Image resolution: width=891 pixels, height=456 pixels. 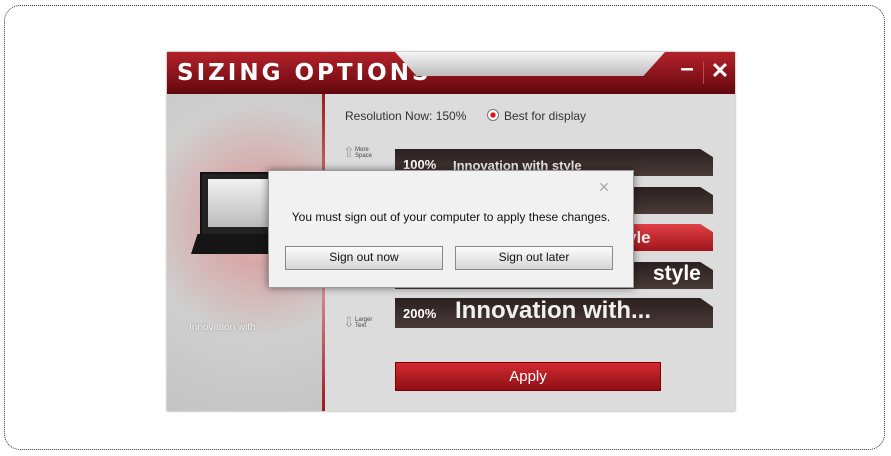 What do you see at coordinates (604, 188) in the screenshot?
I see `dialog-close-icon: ✕` at bounding box center [604, 188].